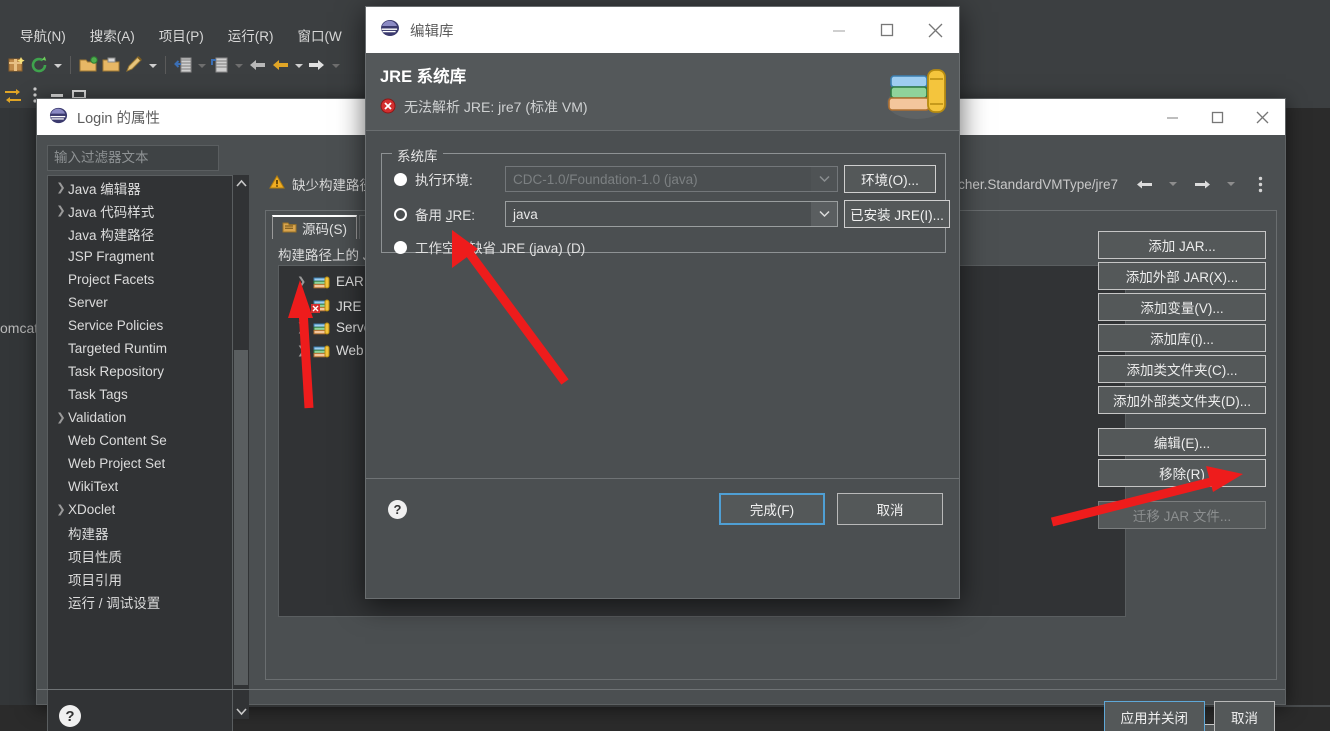  What do you see at coordinates (671, 214) in the screenshot?
I see `alternate-jre-combo: java` at bounding box center [671, 214].